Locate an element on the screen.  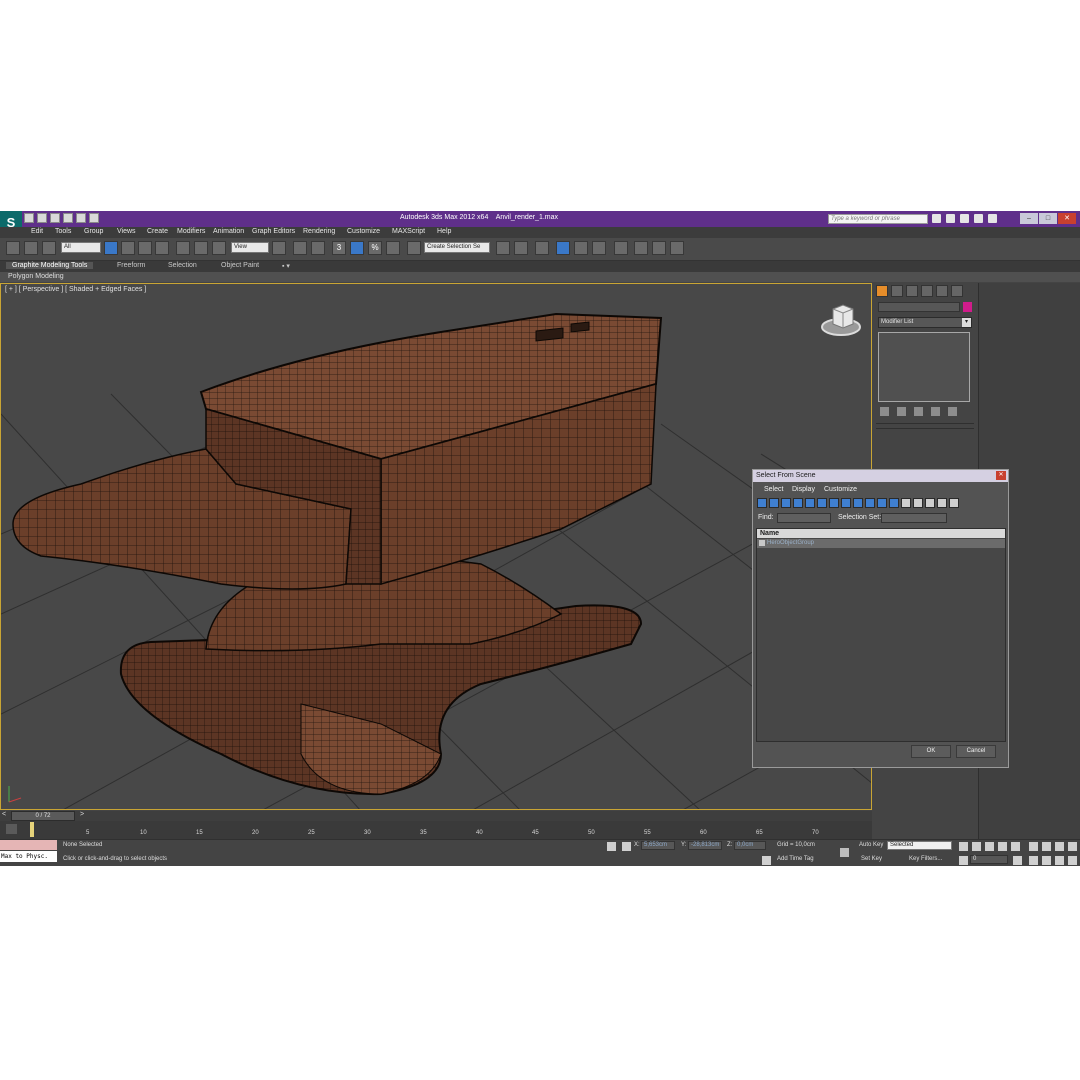
select-object-icon is located at coordinates (111, 248).